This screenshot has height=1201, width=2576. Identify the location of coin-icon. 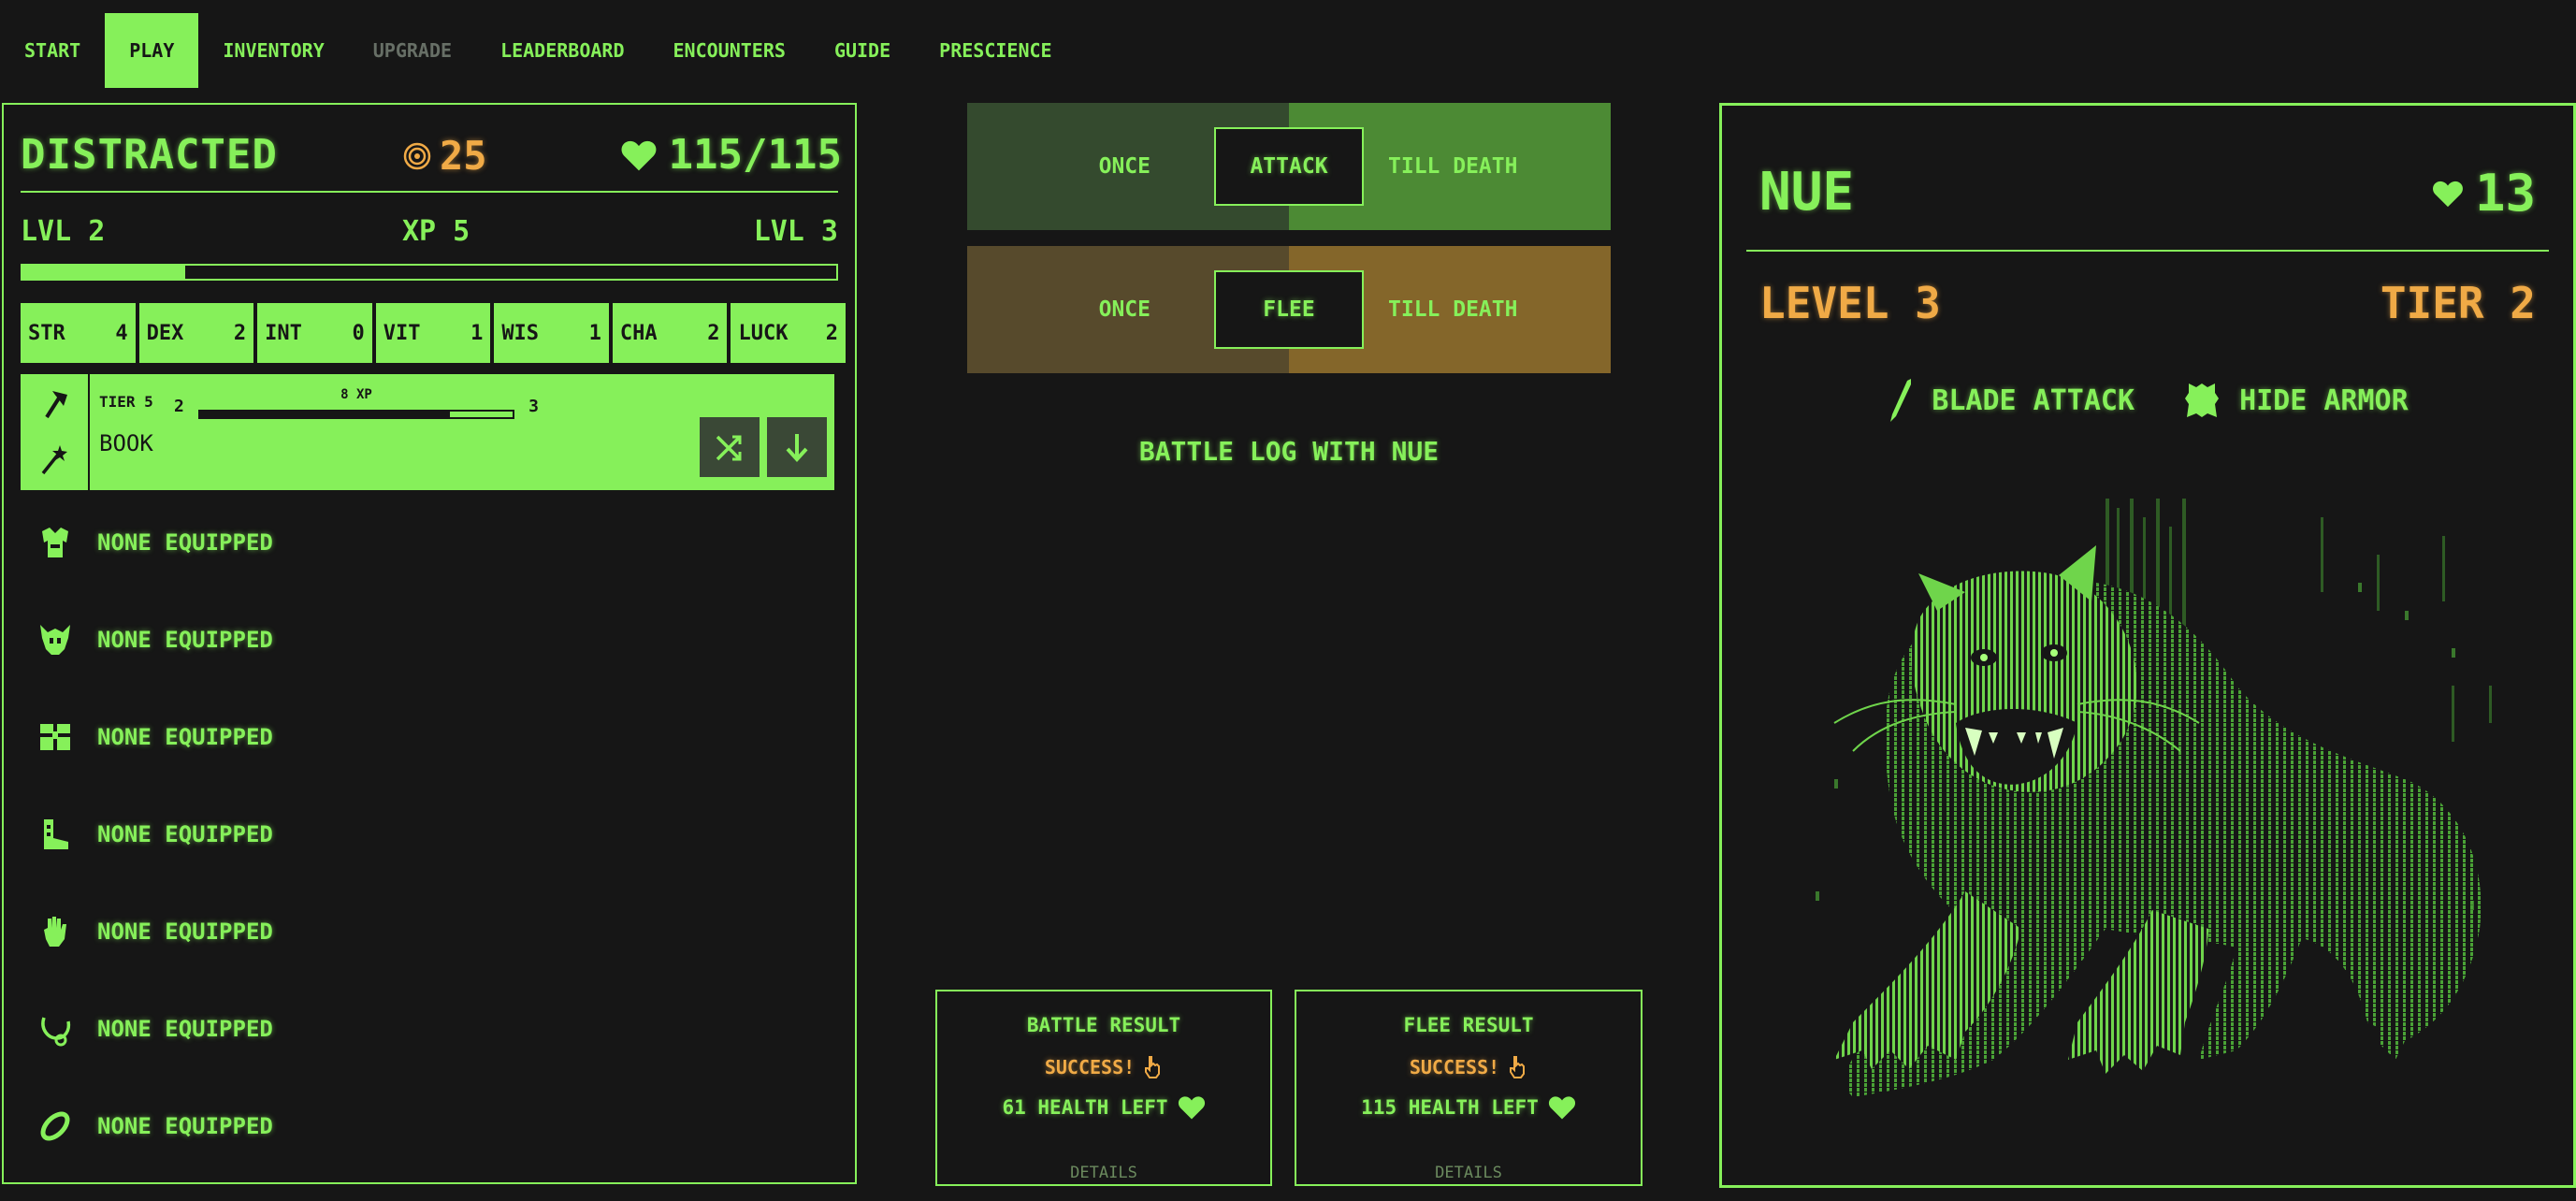
(417, 155).